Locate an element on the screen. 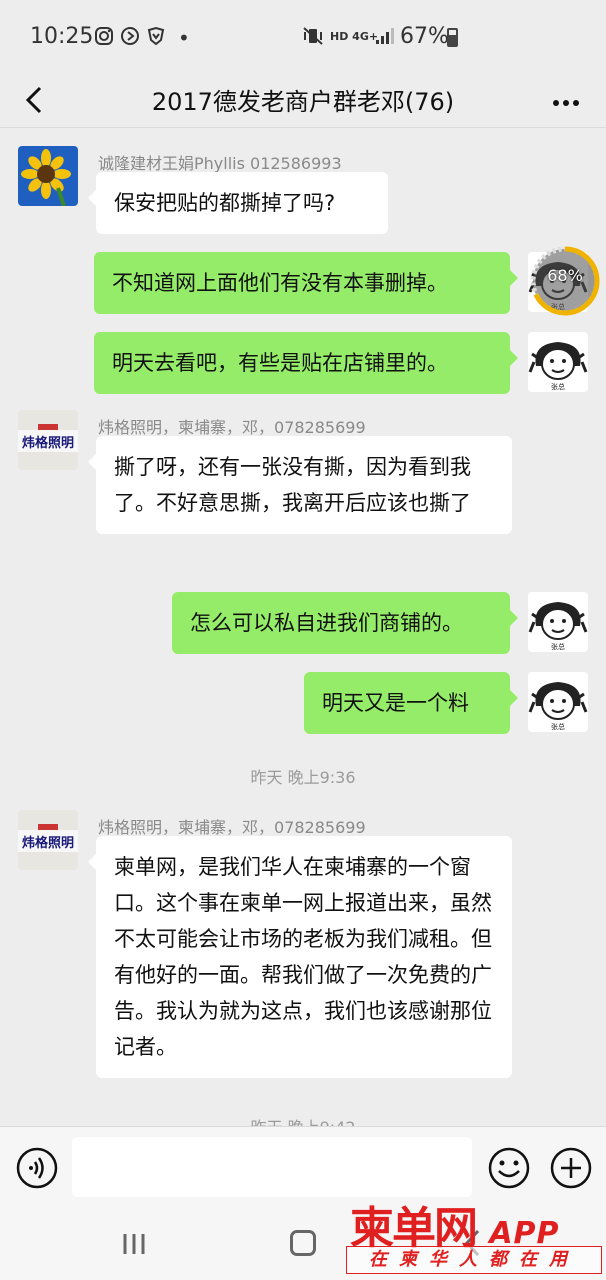 This screenshot has height=1280, width=606. message-bubble: 保安把贴的都撕掉了吗? is located at coordinates (238, 203).